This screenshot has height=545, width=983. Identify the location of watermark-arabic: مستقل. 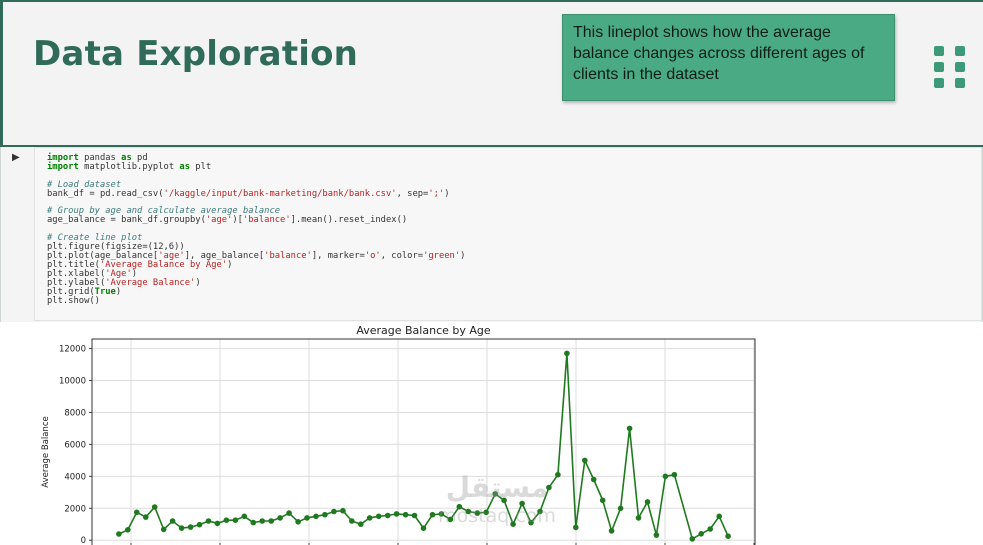
(497, 487).